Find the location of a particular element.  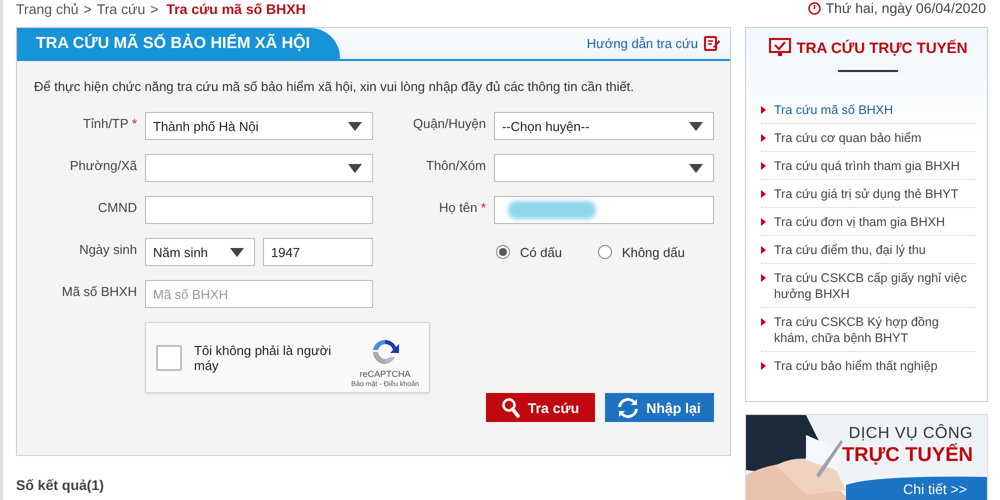

checkbox is located at coordinates (169, 357).